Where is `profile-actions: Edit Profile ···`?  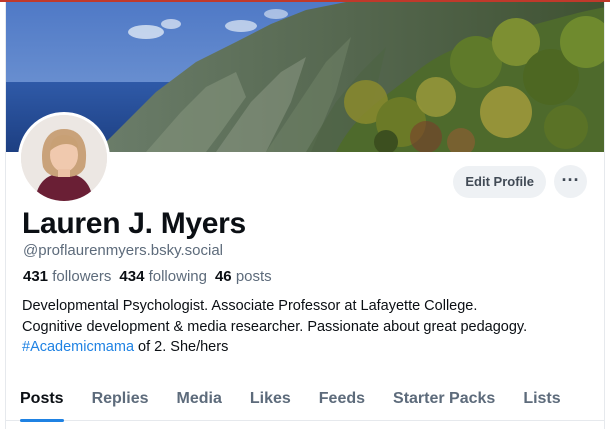 profile-actions: Edit Profile ··· is located at coordinates (520, 181).